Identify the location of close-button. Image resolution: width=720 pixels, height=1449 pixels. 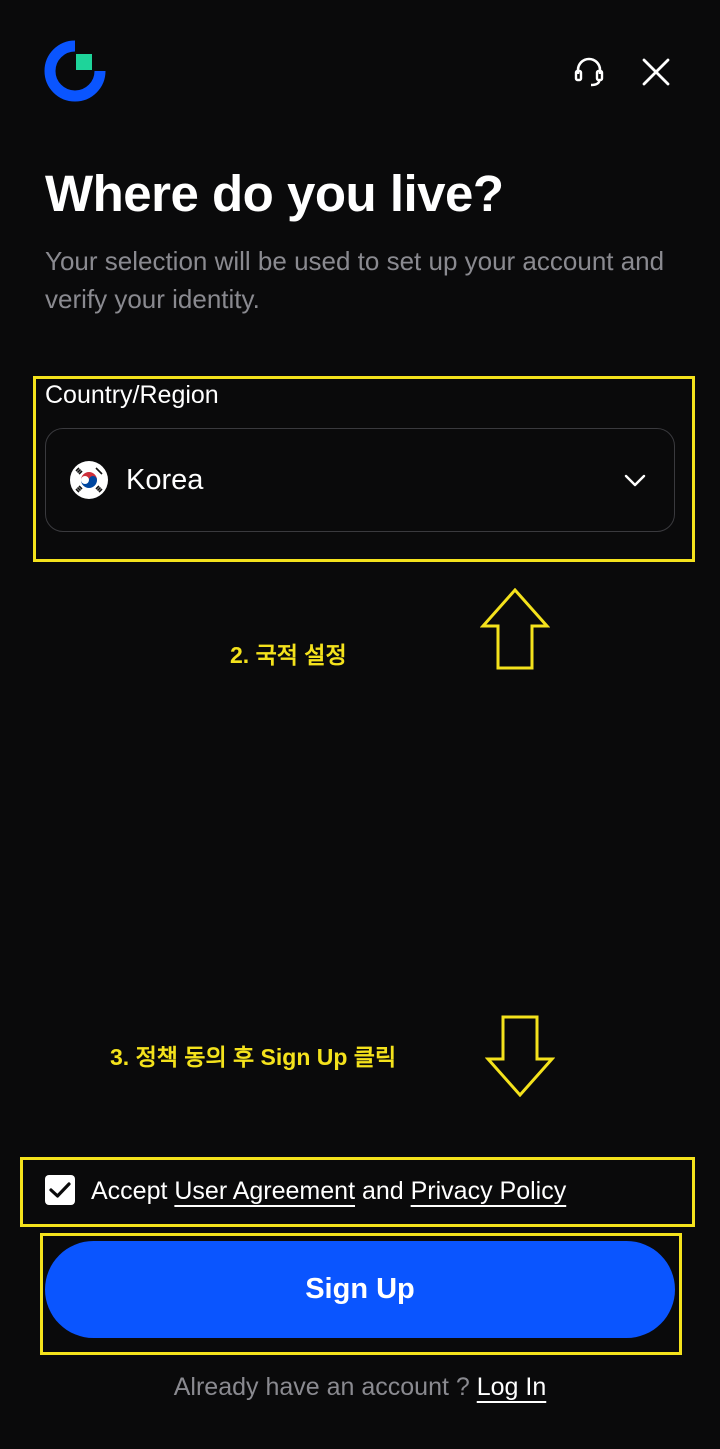
(656, 72).